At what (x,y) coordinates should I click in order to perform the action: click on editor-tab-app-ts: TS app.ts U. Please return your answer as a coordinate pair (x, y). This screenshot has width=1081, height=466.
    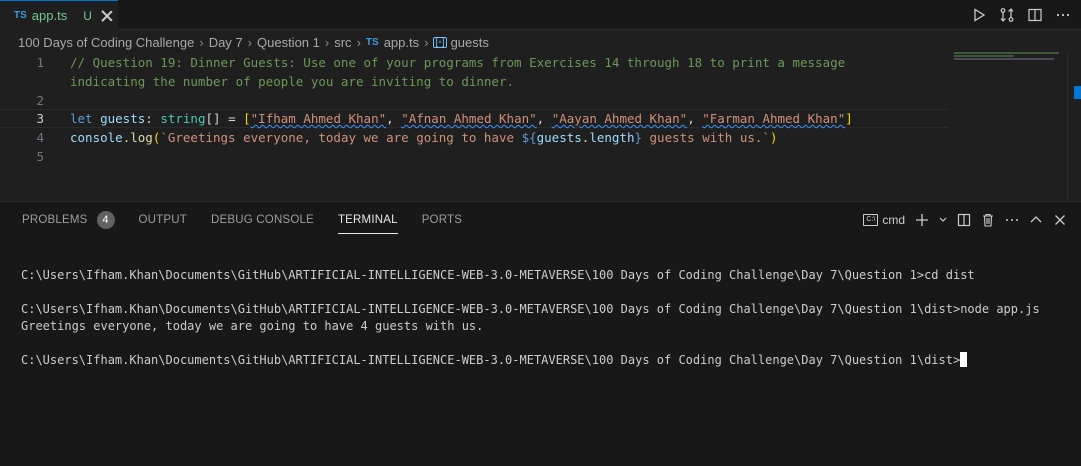
    Looking at the image, I should click on (59, 15).